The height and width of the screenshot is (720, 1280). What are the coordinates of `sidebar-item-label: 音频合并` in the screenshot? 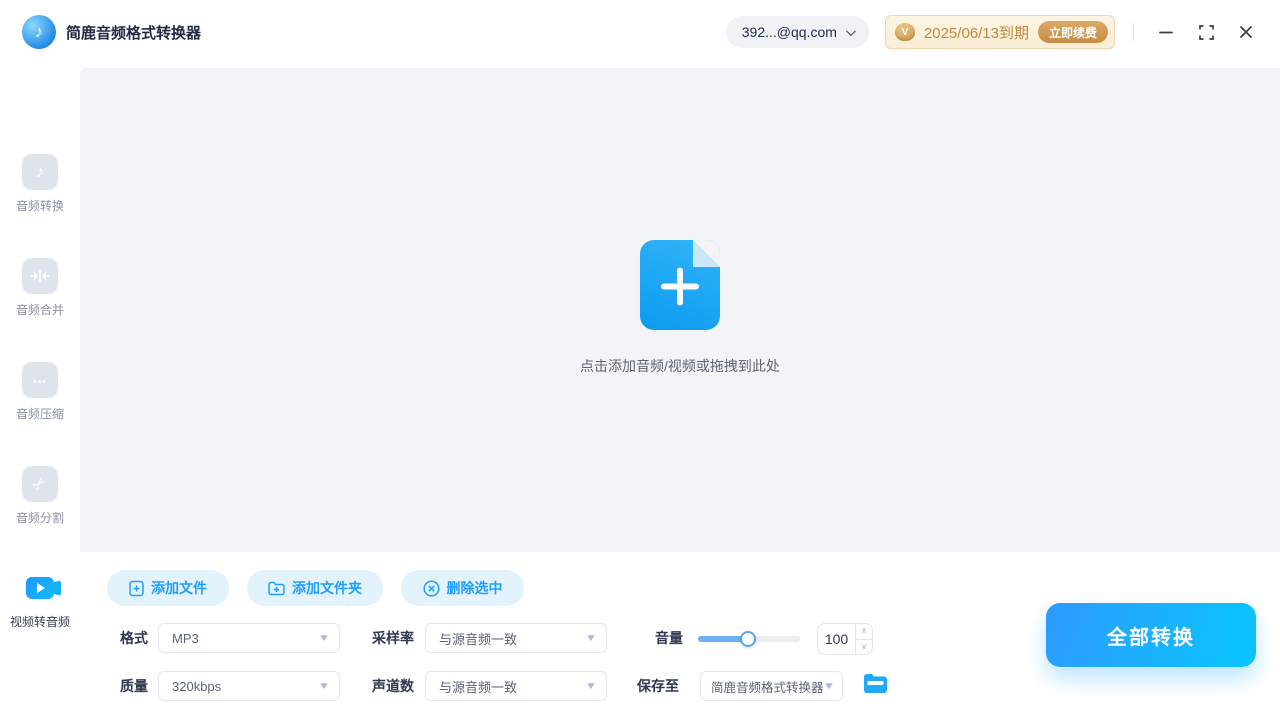 It's located at (39, 310).